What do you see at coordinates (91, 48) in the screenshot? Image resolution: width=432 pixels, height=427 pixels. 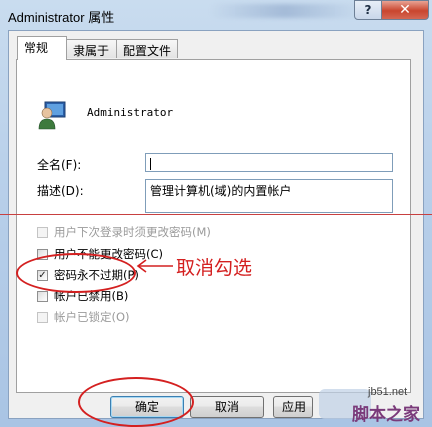 I see `tab-member-of: 隶属于` at bounding box center [91, 48].